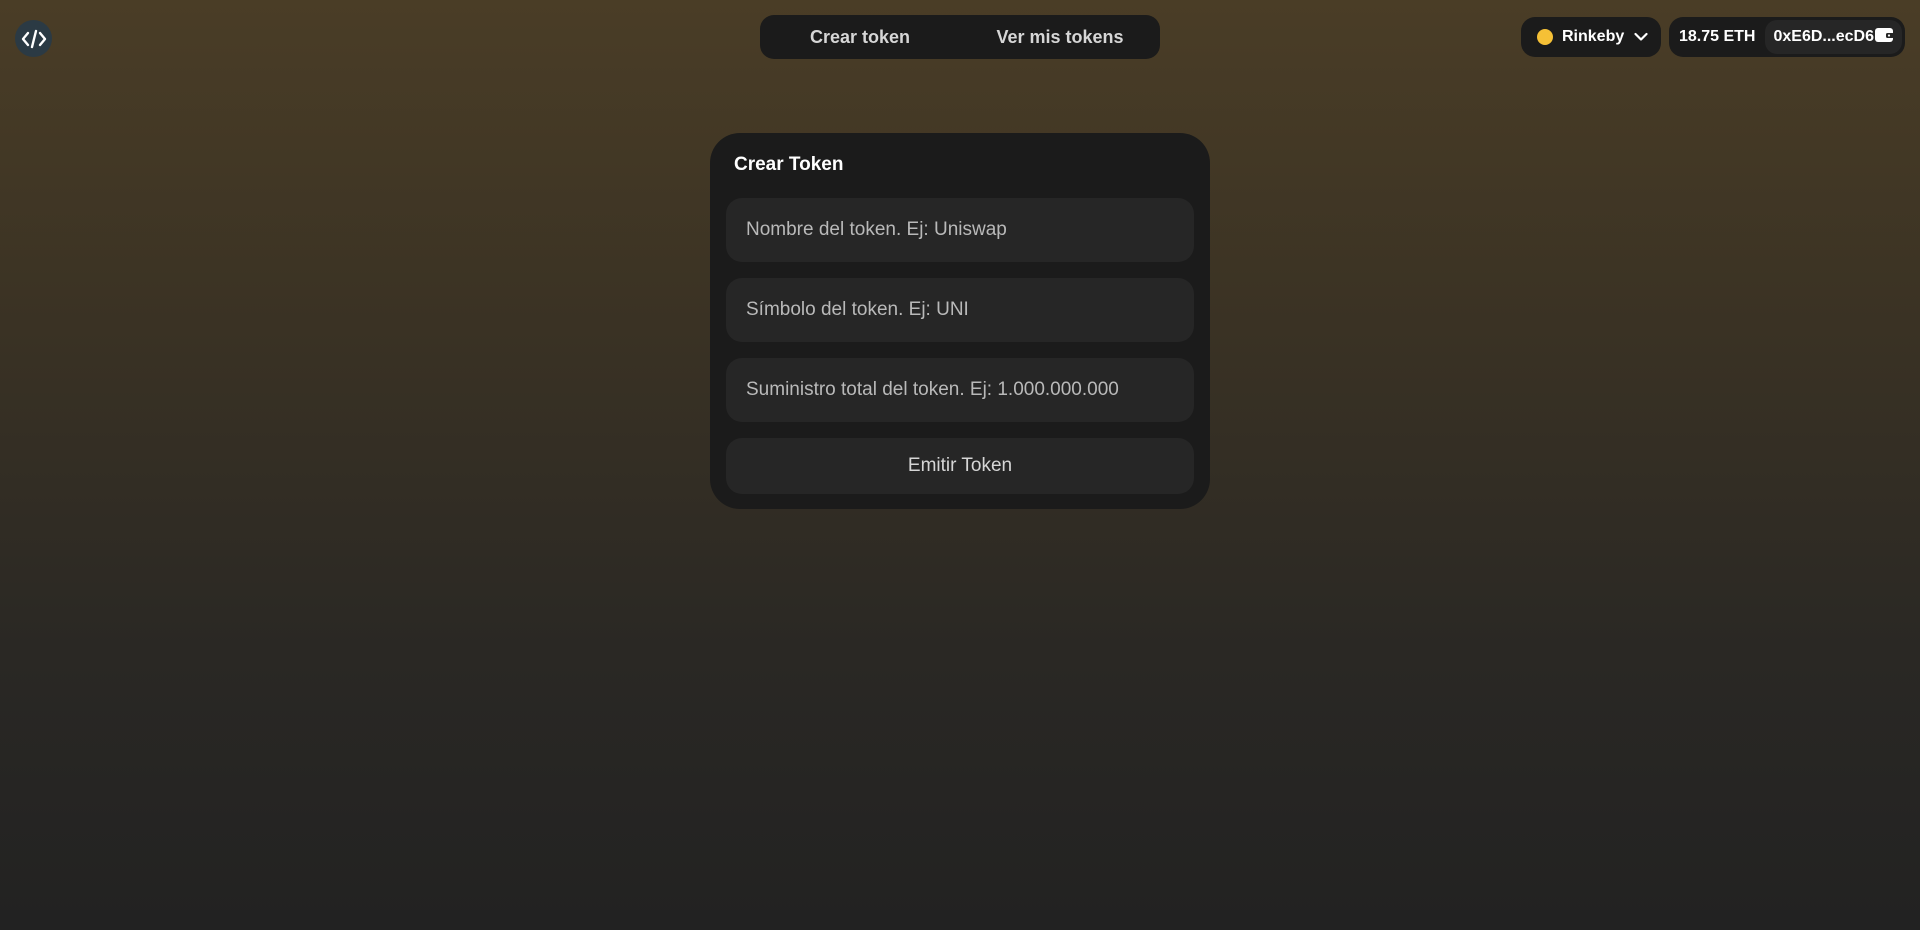 The image size is (1920, 930). What do you see at coordinates (960, 390) in the screenshot?
I see `token-supply-input` at bounding box center [960, 390].